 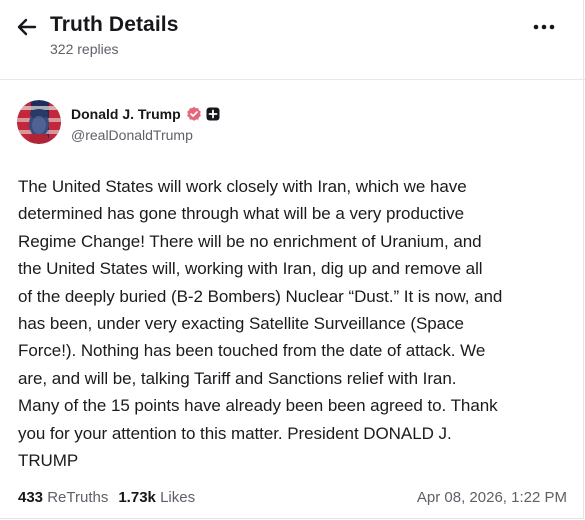 What do you see at coordinates (137, 497) in the screenshot?
I see `likes-count: 1.73k` at bounding box center [137, 497].